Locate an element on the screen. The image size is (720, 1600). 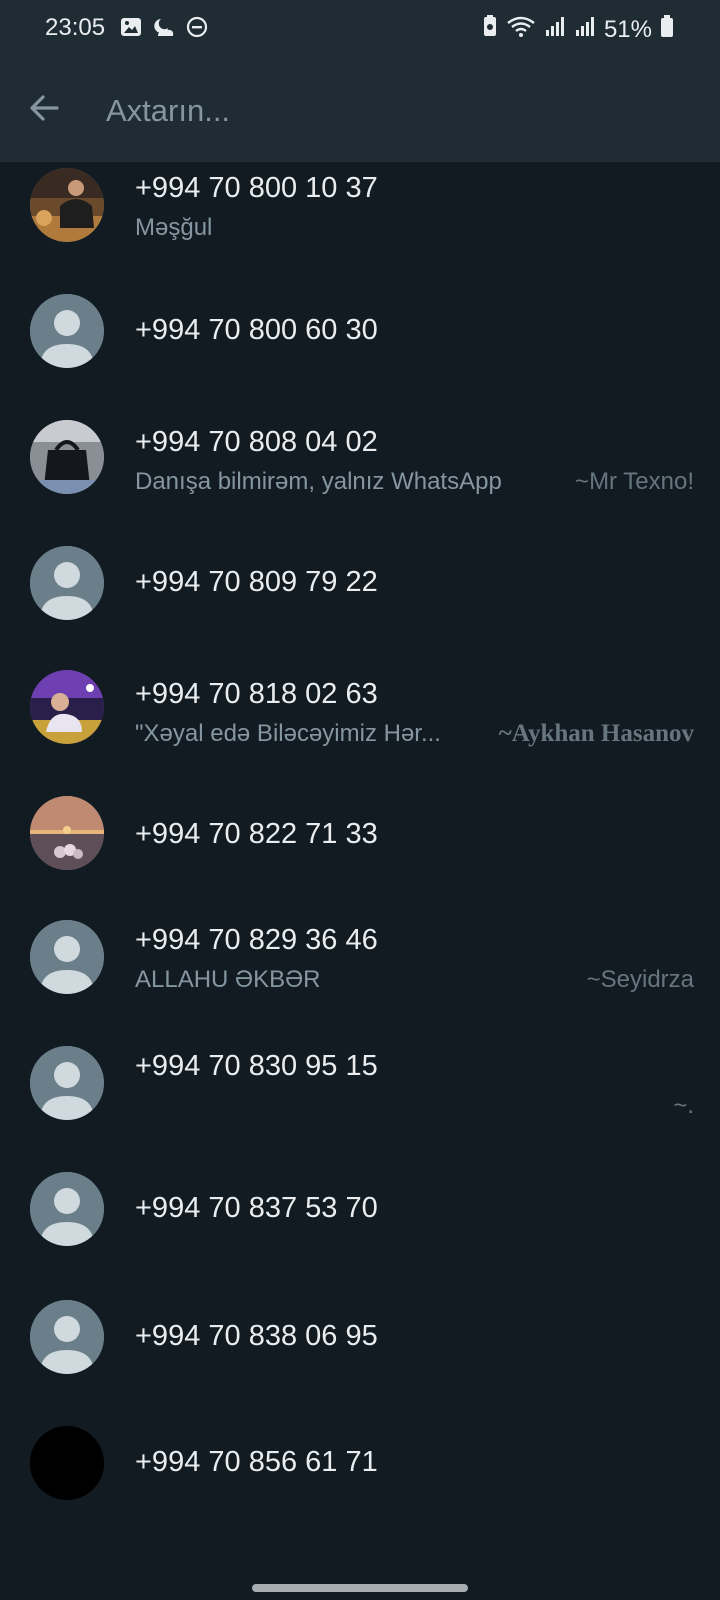
status-bar: 23:05 51% is located at coordinates (360, 29).